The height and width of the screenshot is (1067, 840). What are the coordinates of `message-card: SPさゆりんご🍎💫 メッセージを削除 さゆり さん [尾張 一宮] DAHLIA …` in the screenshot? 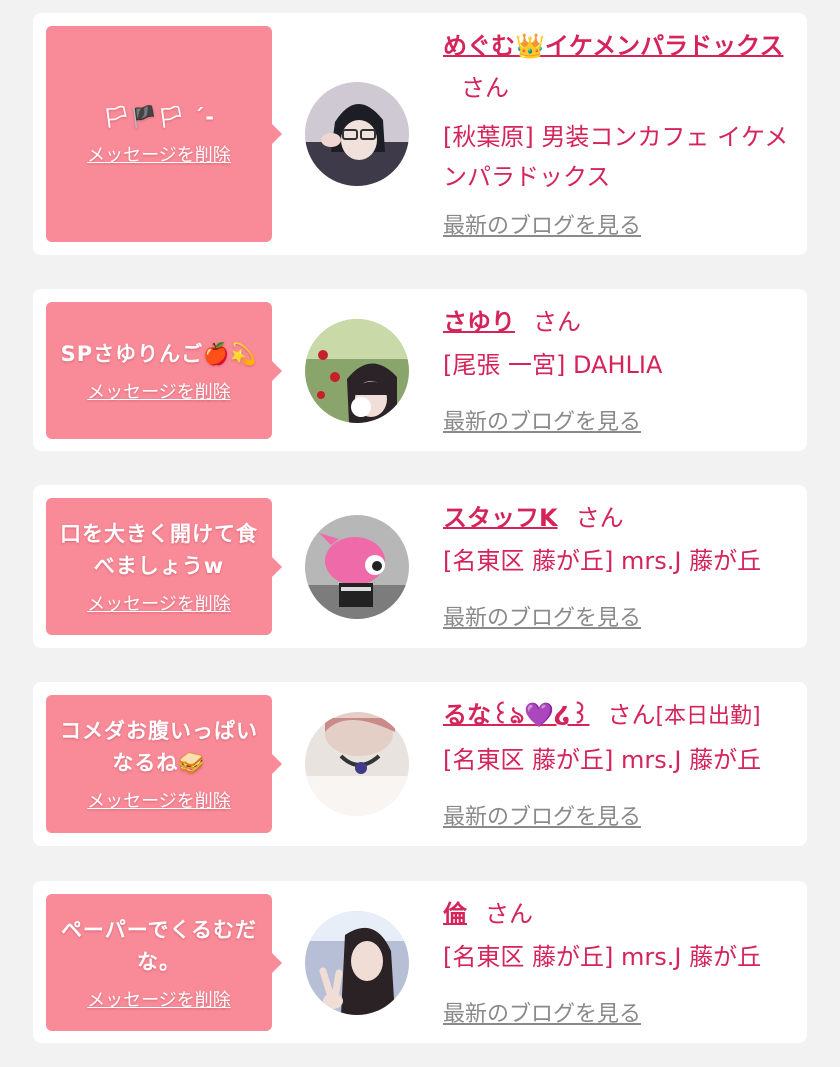 It's located at (420, 370).